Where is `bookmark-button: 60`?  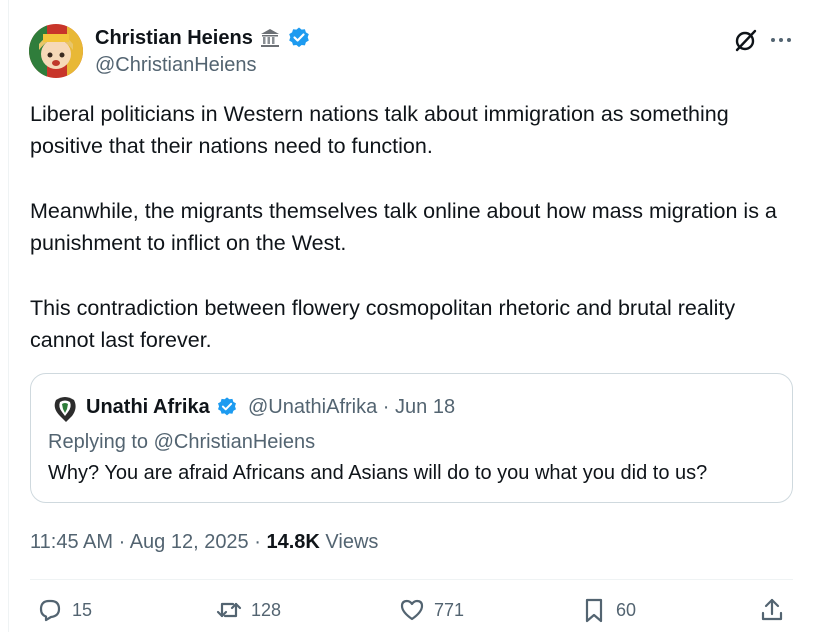 bookmark-button: 60 is located at coordinates (608, 610).